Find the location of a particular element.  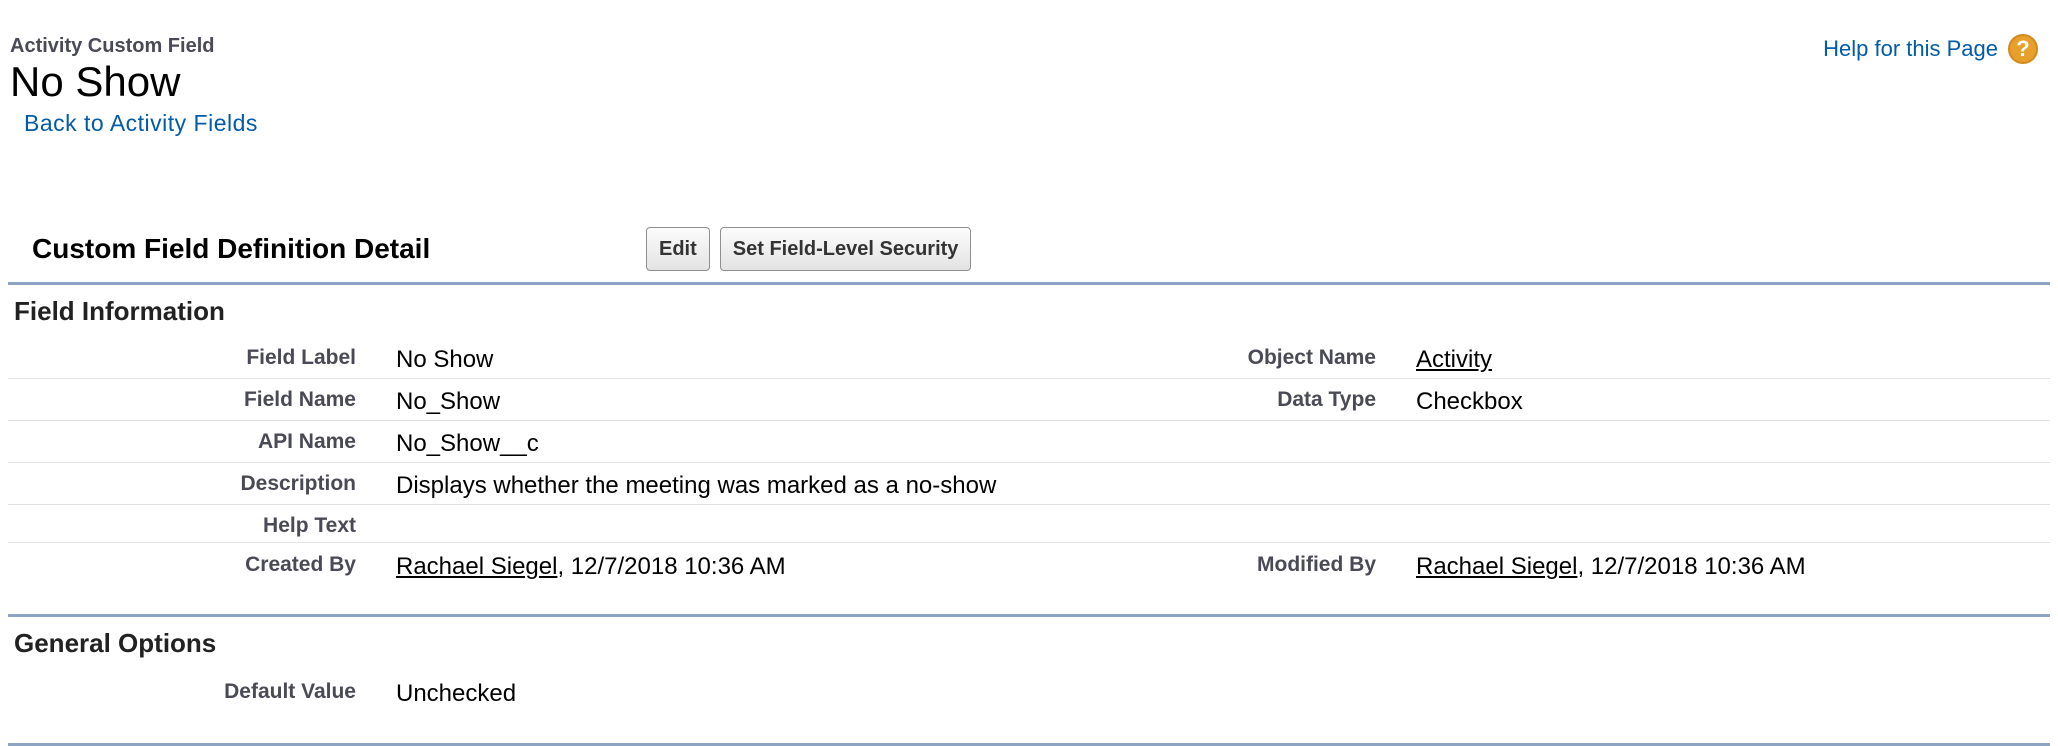

help-for-this-page-link: Help for this Page ? is located at coordinates (1930, 49).